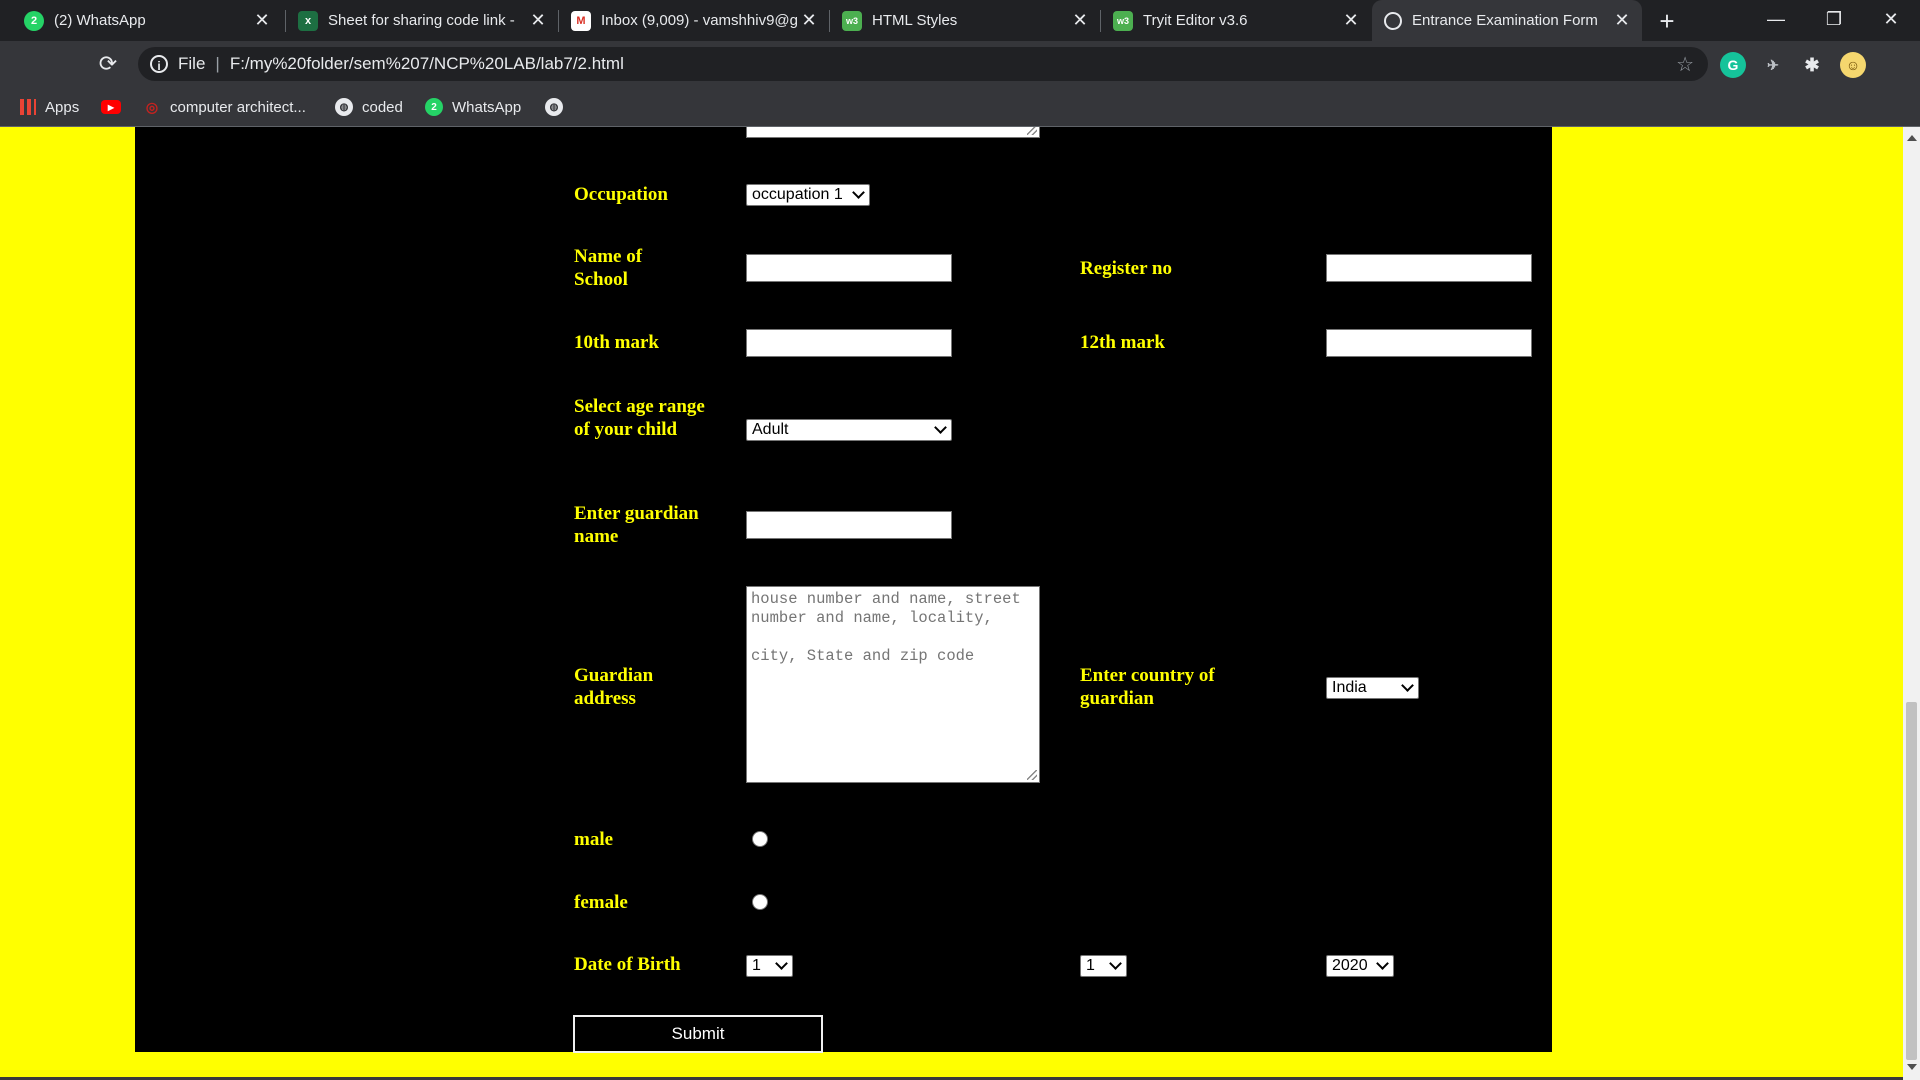  What do you see at coordinates (147, 20) in the screenshot?
I see `tab-whatsapp: 2 (2) WhatsApp ✕` at bounding box center [147, 20].